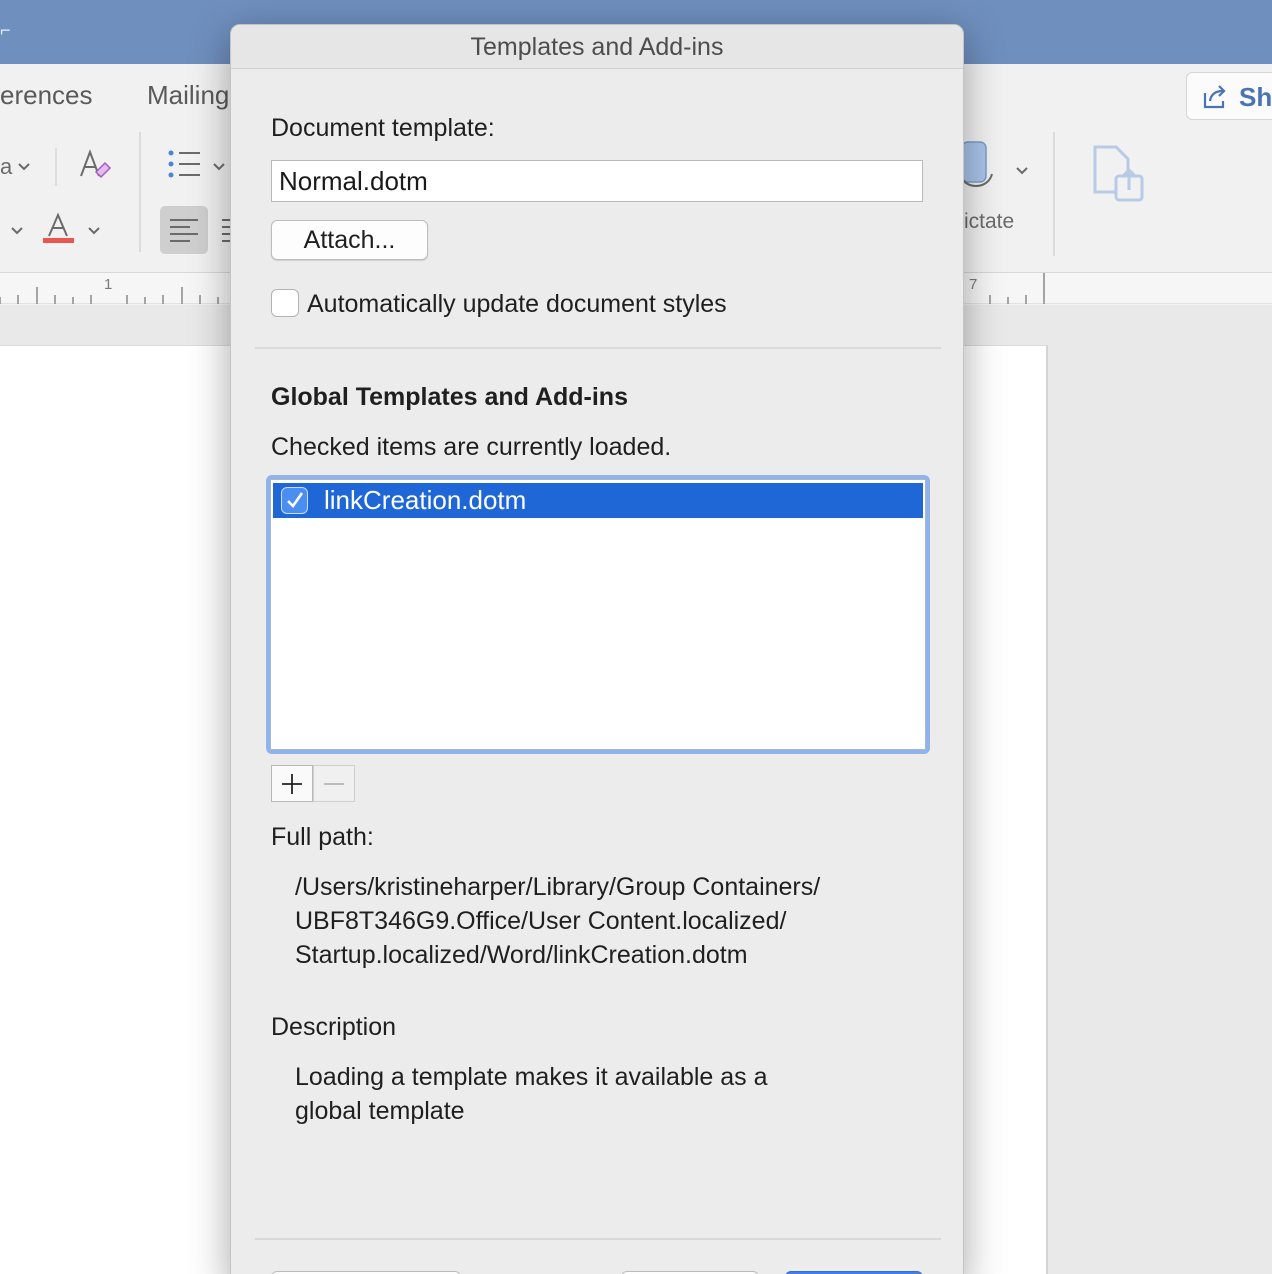  I want to click on dialog-title-bar: Templates and Add-ins, so click(597, 47).